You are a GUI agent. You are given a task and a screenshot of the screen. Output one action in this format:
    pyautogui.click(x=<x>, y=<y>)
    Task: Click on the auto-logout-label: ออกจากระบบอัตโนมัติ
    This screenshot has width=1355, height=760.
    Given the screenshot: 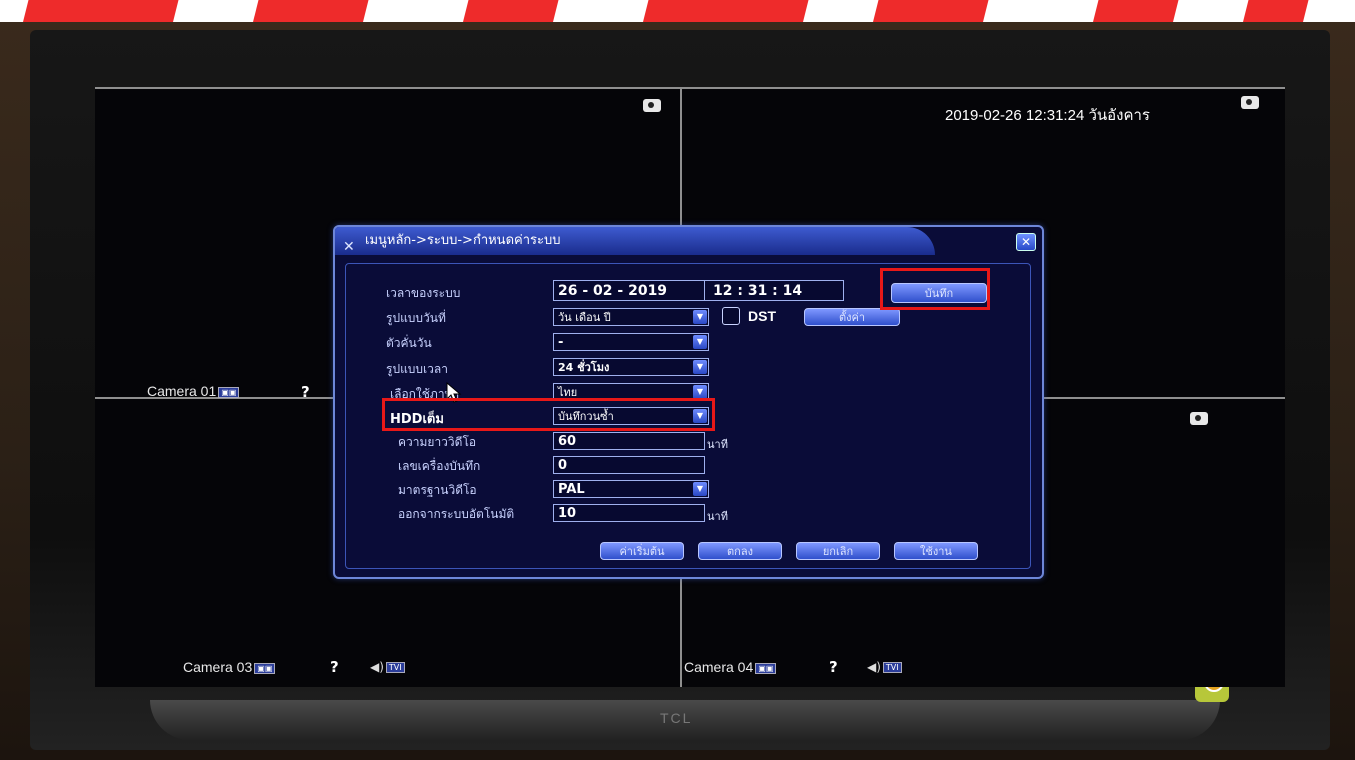 What is the action you would take?
    pyautogui.click(x=456, y=514)
    